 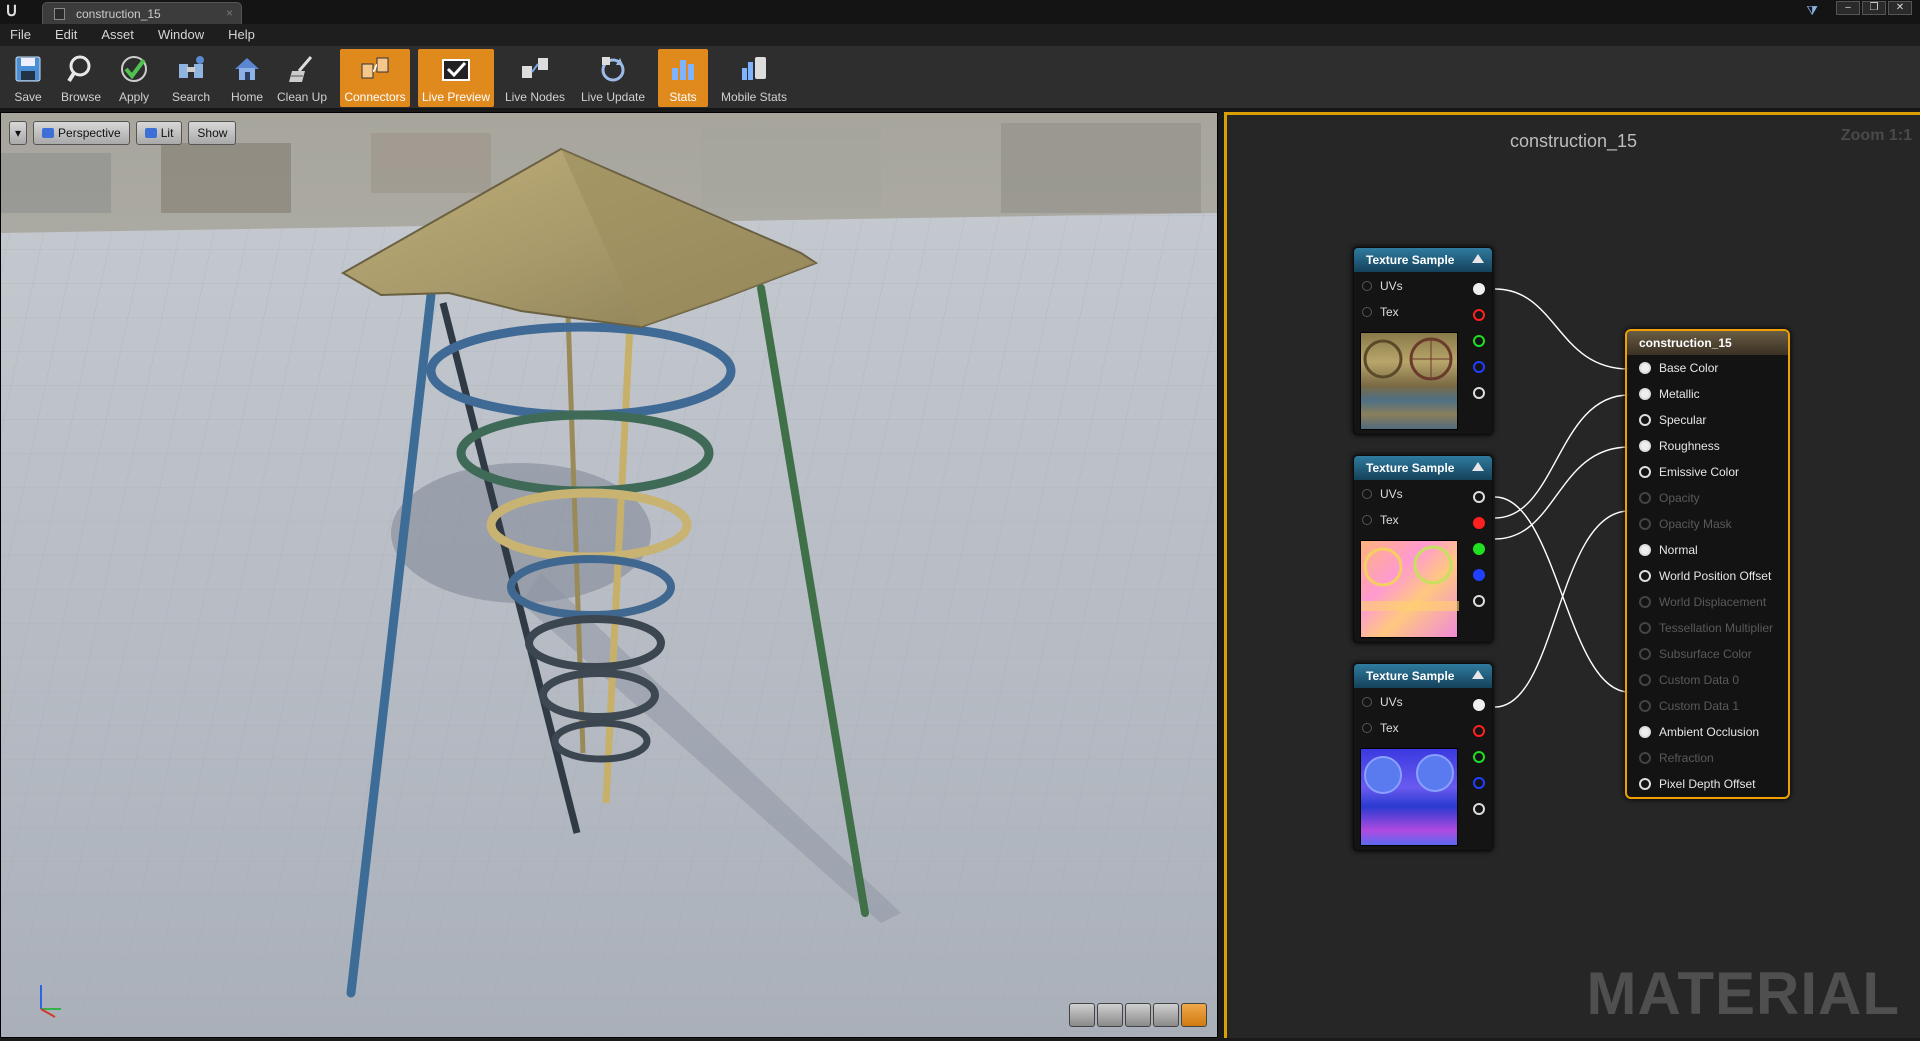 What do you see at coordinates (1423, 757) in the screenshot?
I see `texture-sample-node-3: Texture Sample UVs Tex` at bounding box center [1423, 757].